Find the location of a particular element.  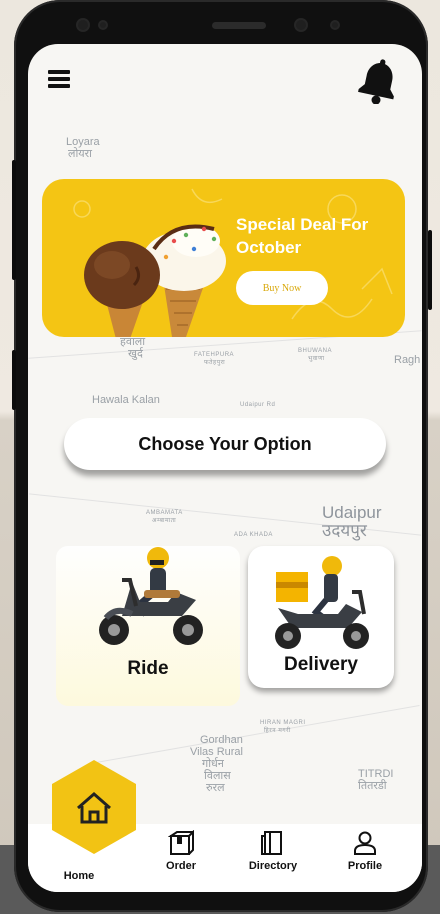

nav-label-home: Home is located at coordinates (79, 876).